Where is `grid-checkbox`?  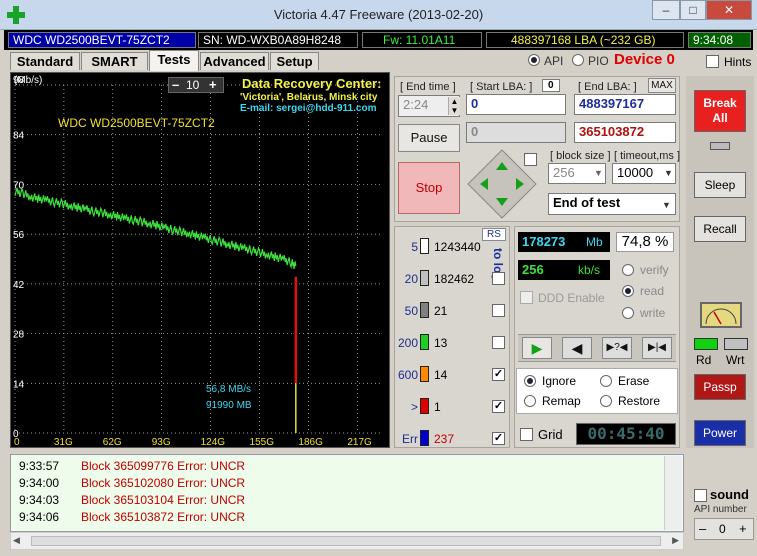
grid-checkbox is located at coordinates (526, 434).